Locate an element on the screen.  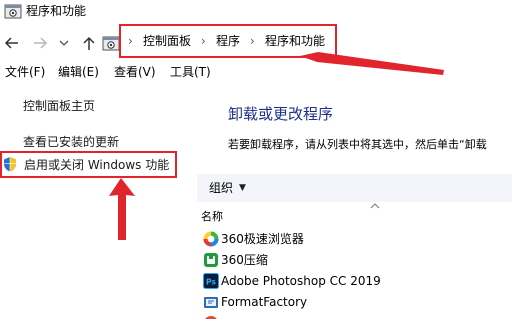
windows-features-arrow is located at coordinates (122, 209).